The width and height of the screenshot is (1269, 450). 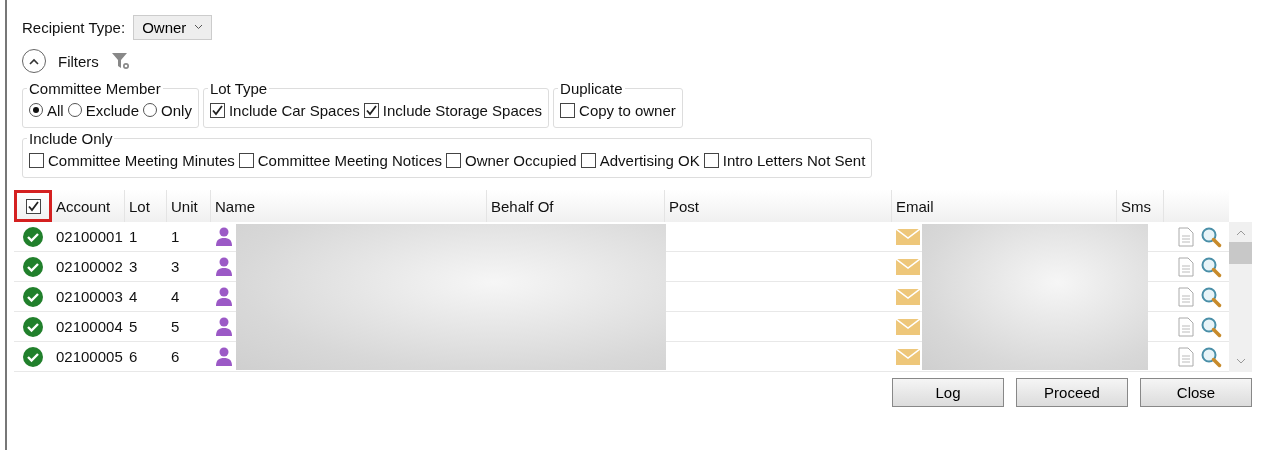 What do you see at coordinates (89, 327) in the screenshot?
I see `account-cell-text: 02100004` at bounding box center [89, 327].